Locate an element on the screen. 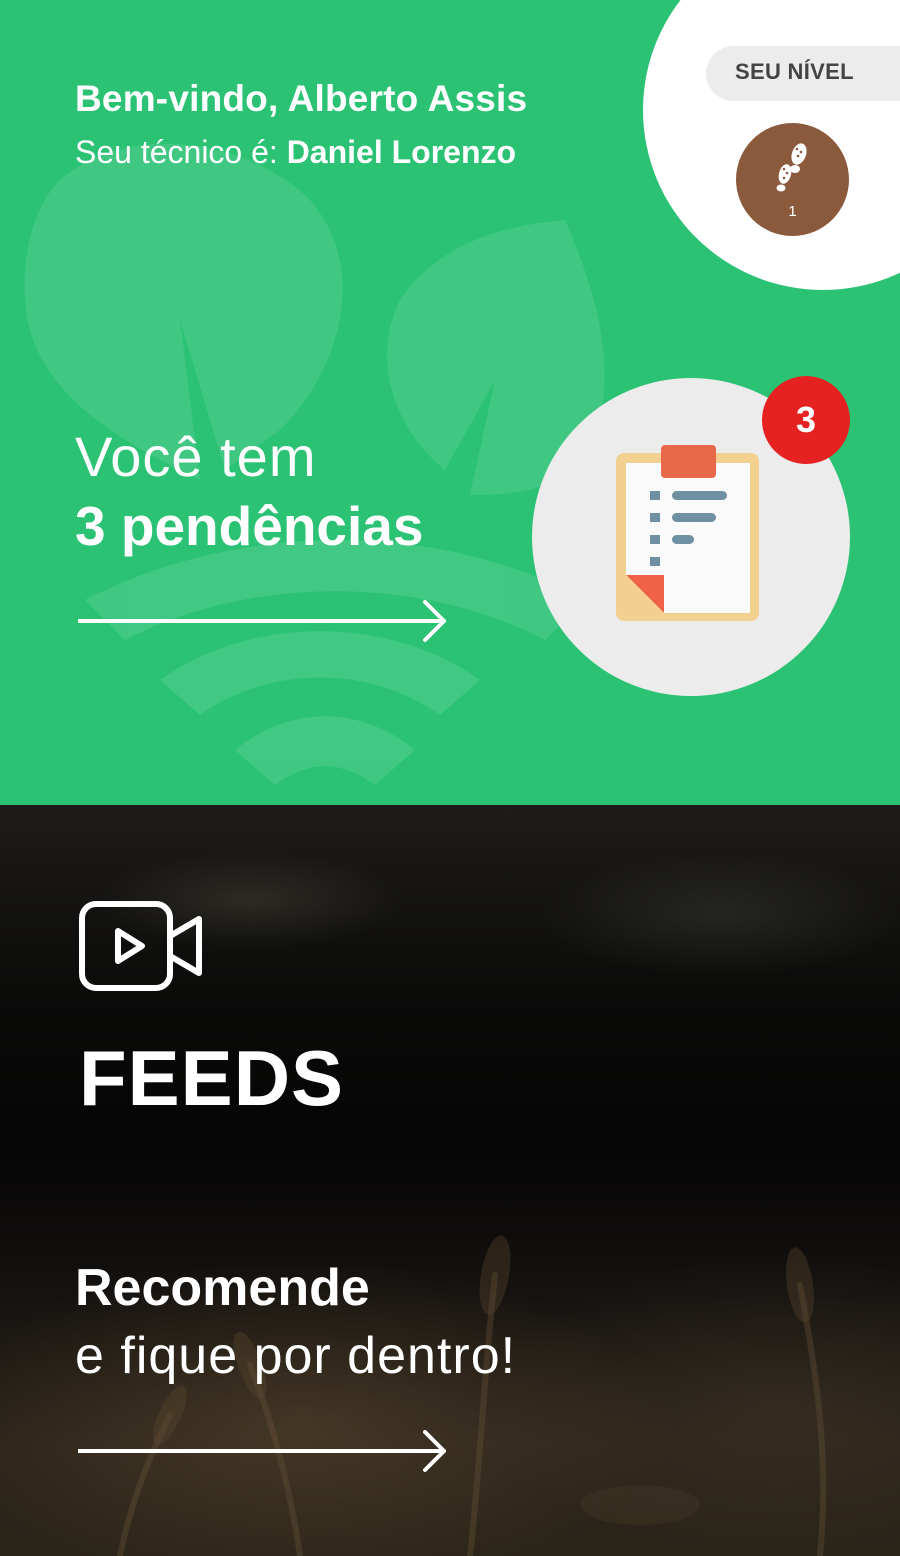 The image size is (900, 1556). welcome-title: Bem-vindo, Alberto Assis is located at coordinates (301, 98).